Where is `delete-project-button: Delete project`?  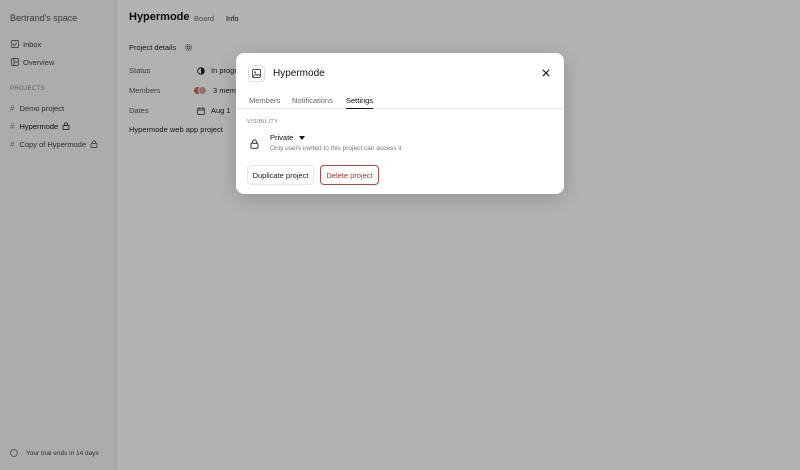
delete-project-button: Delete project is located at coordinates (349, 175).